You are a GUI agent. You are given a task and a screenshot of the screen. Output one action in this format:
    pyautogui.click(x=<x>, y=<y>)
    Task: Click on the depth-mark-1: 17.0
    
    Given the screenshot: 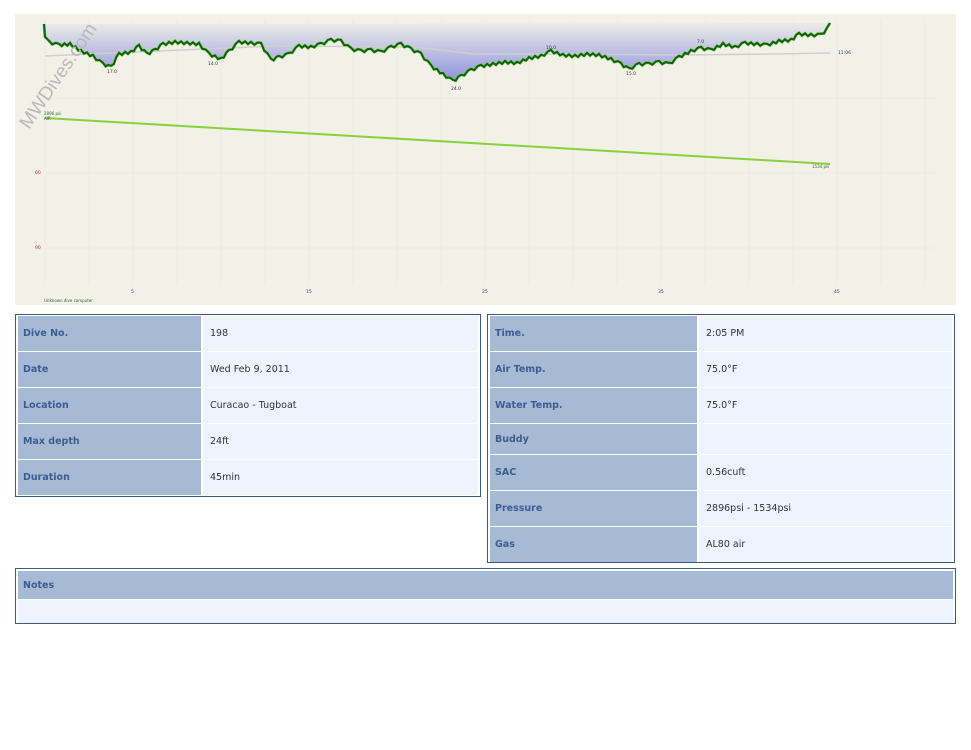 What is the action you would take?
    pyautogui.click(x=112, y=72)
    